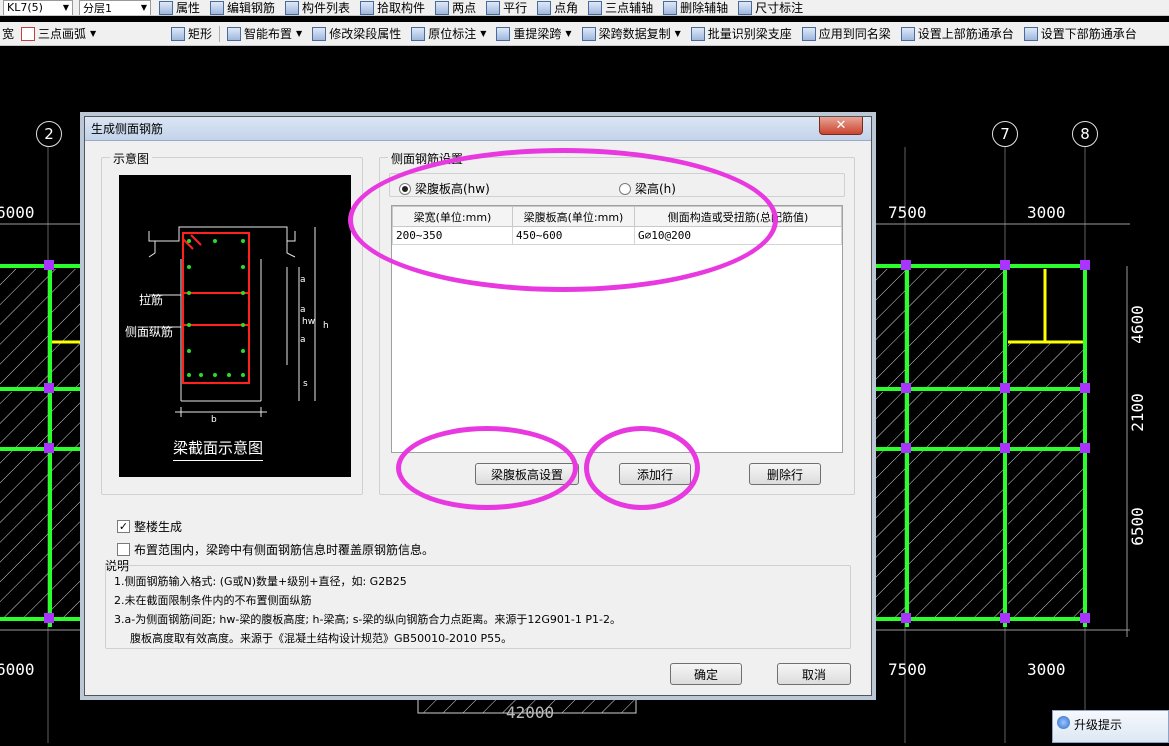  Describe the element at coordinates (464, 8) in the screenshot. I see `tb-two-points-label: 两点` at that location.